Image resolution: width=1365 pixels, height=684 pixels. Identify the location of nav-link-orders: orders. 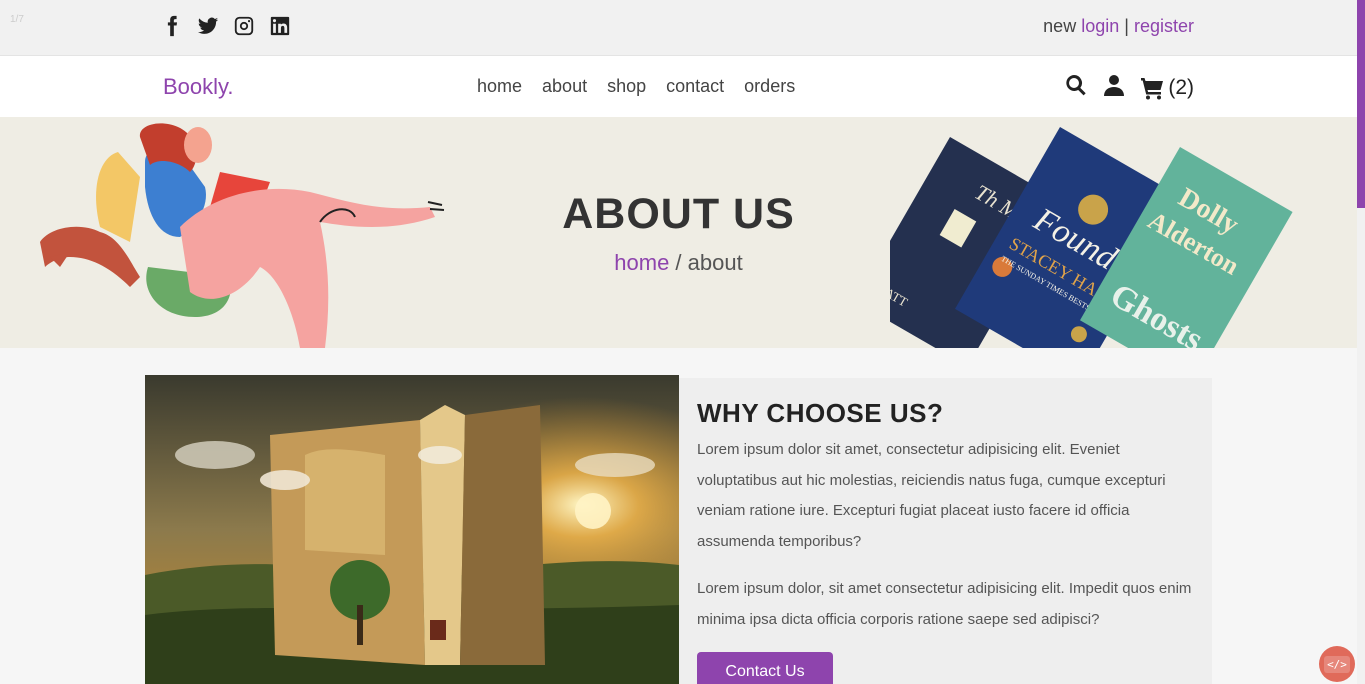
(769, 86).